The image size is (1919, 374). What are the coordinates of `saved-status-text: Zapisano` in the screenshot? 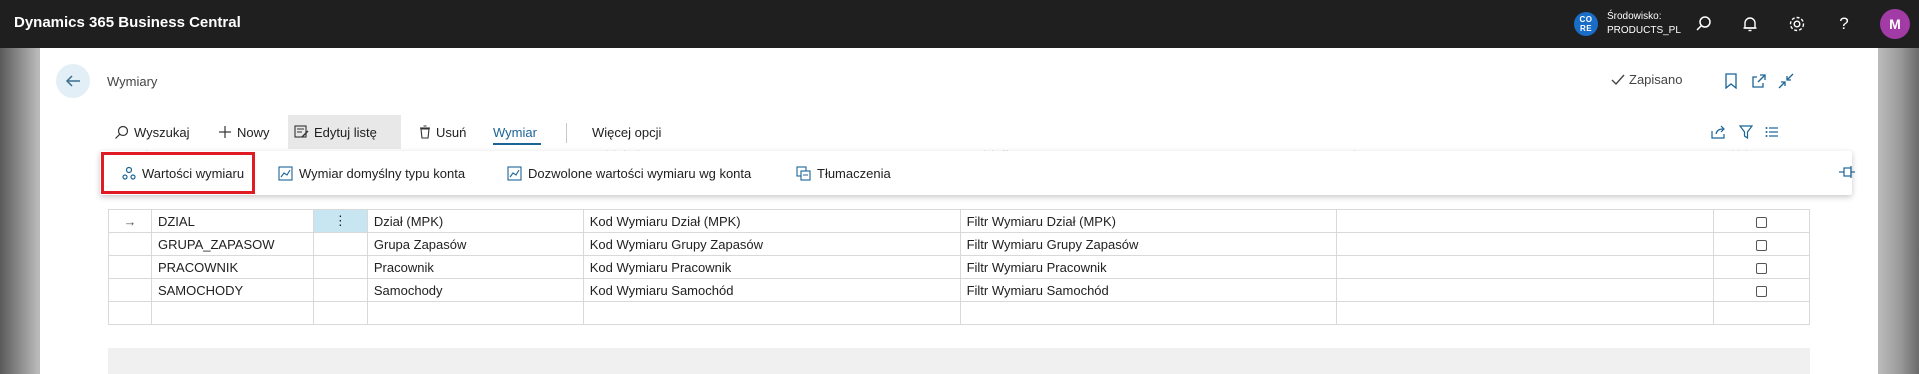 It's located at (1656, 79).